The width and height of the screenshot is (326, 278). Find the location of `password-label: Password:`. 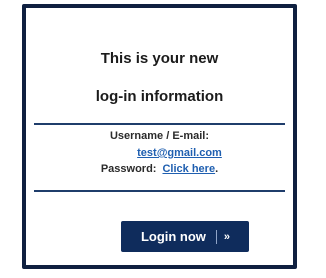

password-label: Password: is located at coordinates (128, 169).